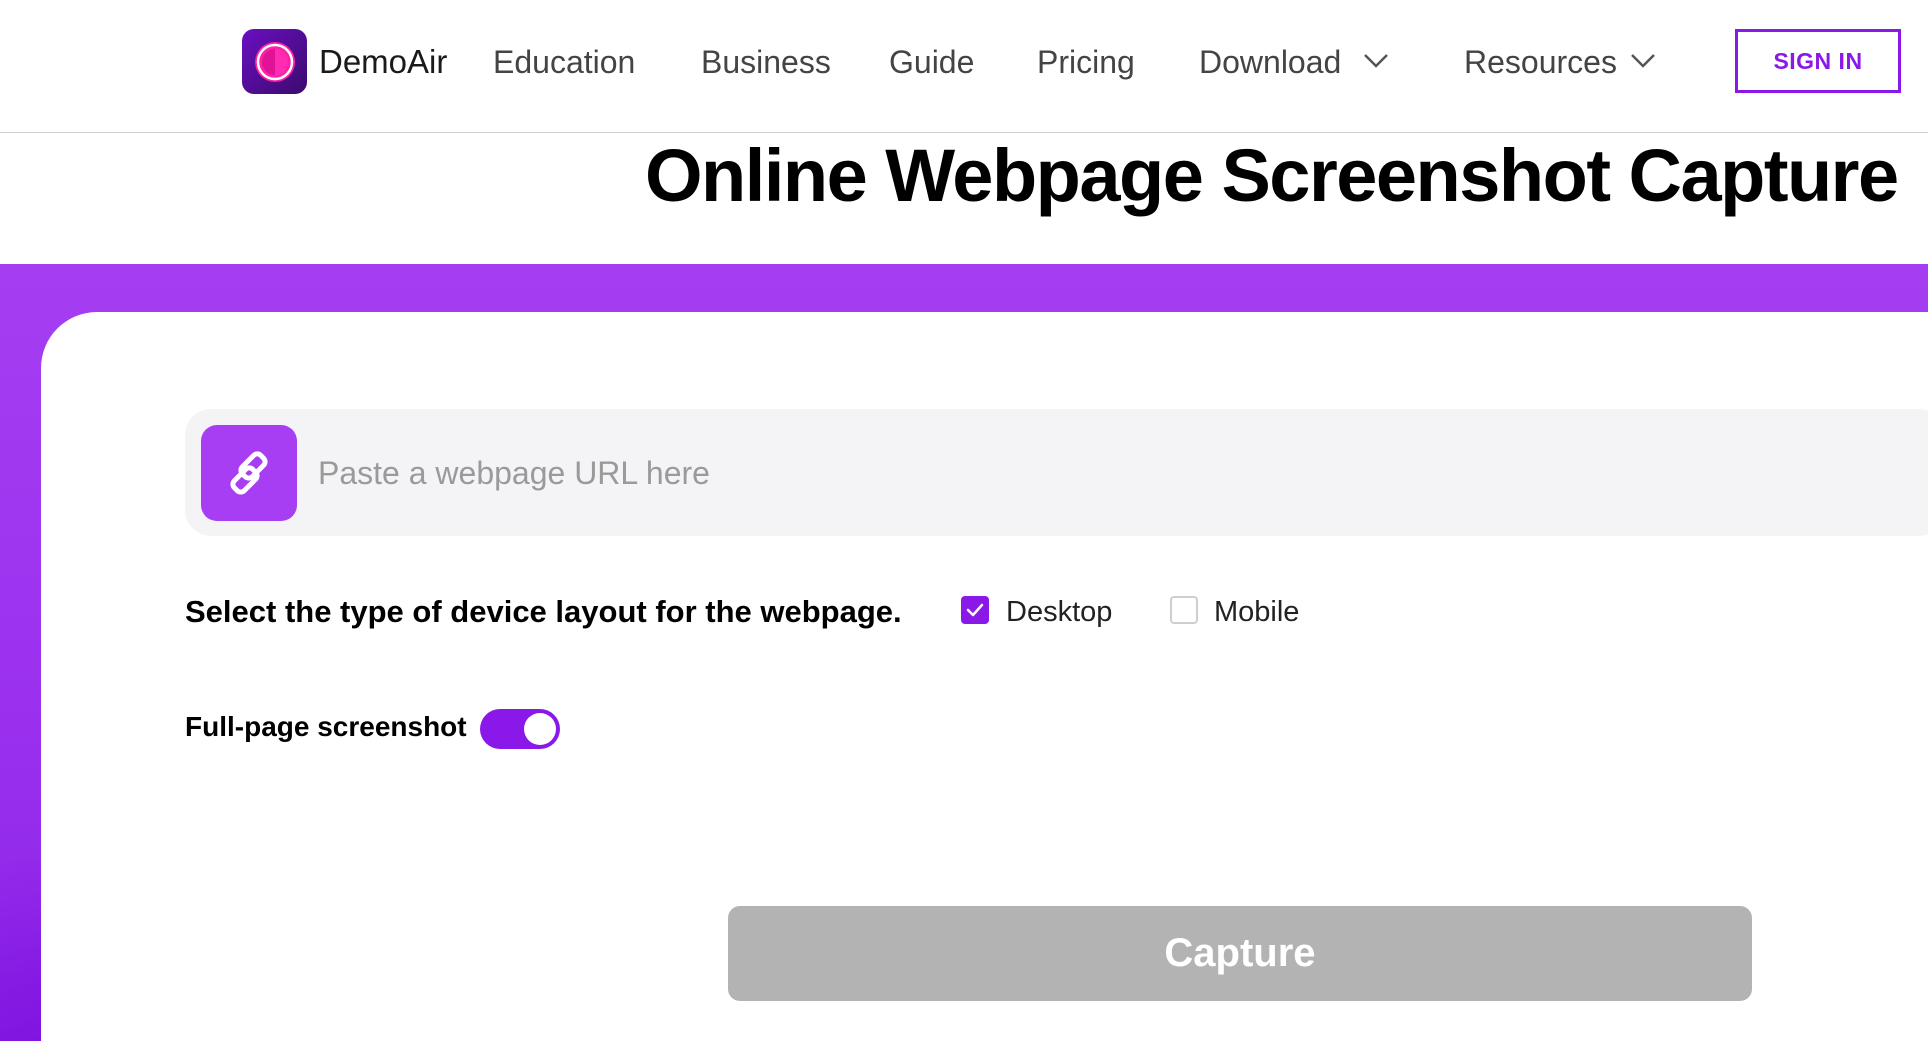 This screenshot has height=1041, width=1928. What do you see at coordinates (931, 62) in the screenshot?
I see `nav-guide: Guide` at bounding box center [931, 62].